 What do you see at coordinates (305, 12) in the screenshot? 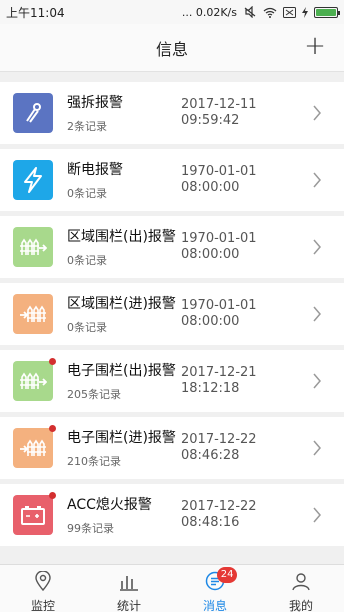
I see `charging-icon` at bounding box center [305, 12].